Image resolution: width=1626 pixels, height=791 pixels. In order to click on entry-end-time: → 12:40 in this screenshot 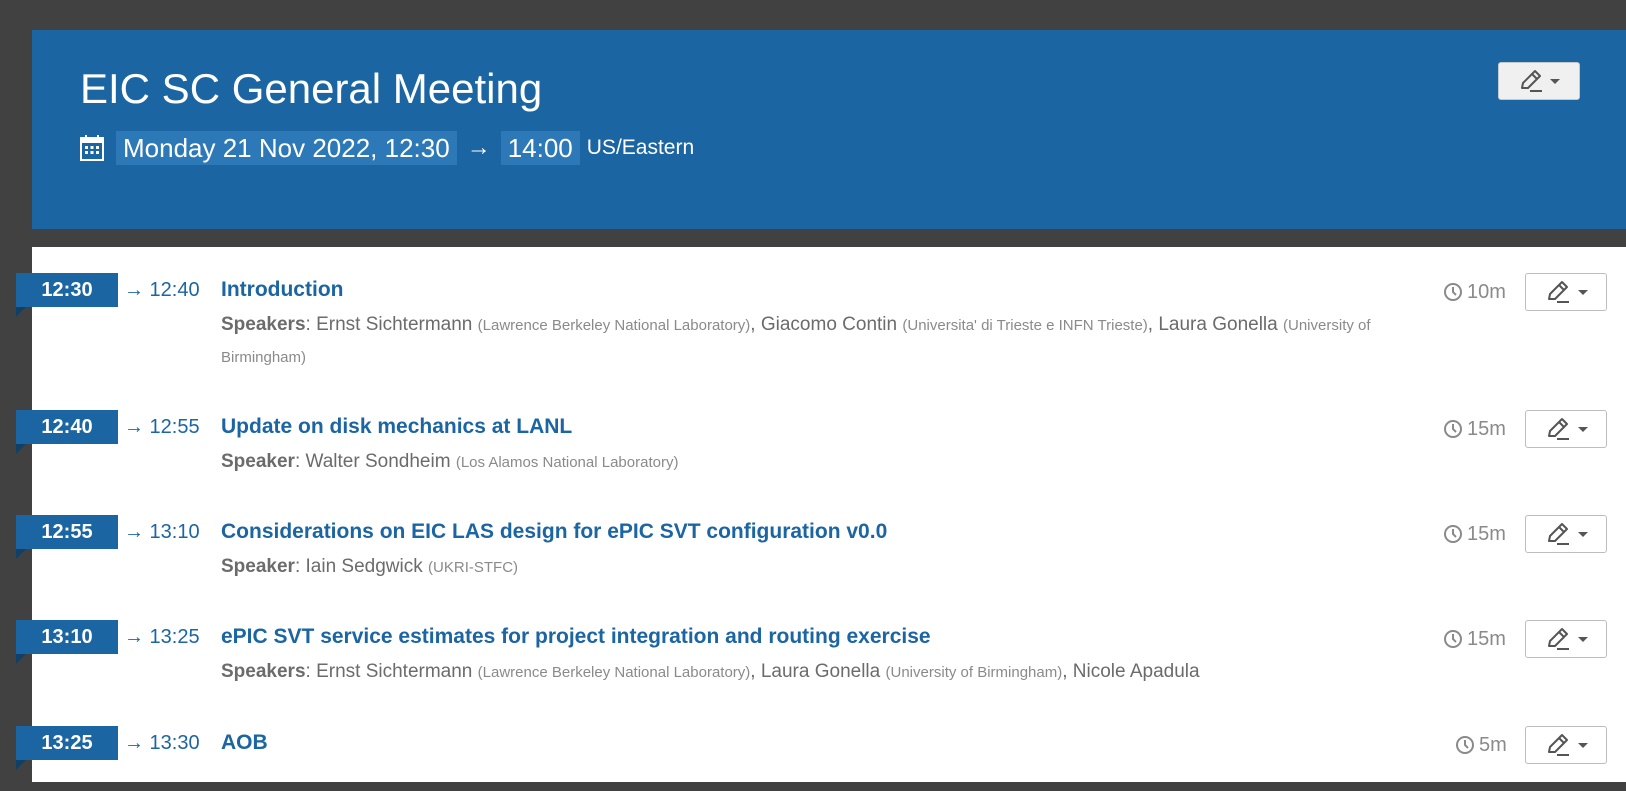, I will do `click(162, 290)`.